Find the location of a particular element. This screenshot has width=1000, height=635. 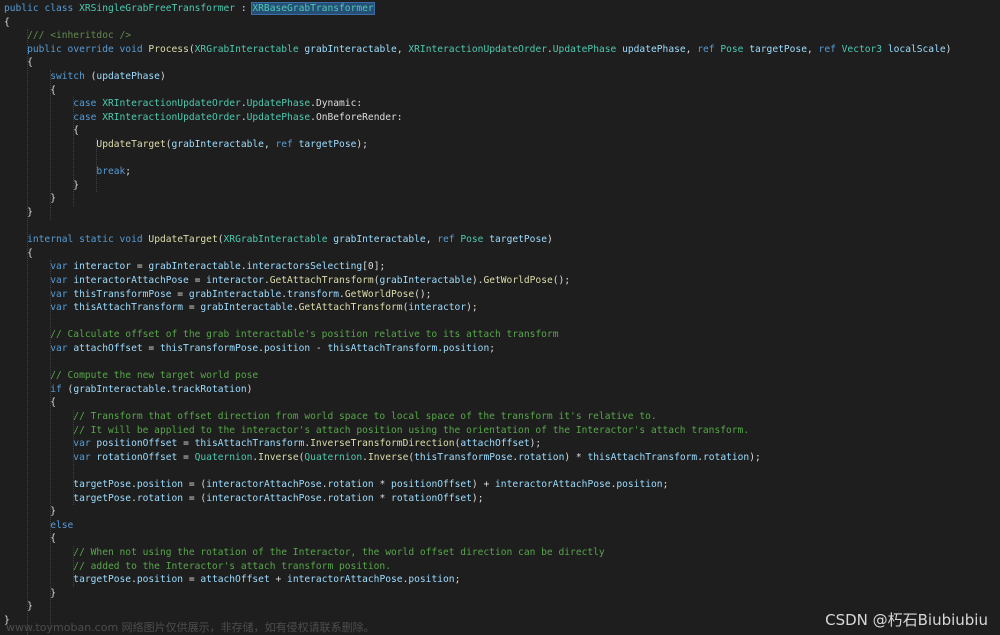

code-line: break; is located at coordinates (67, 172).